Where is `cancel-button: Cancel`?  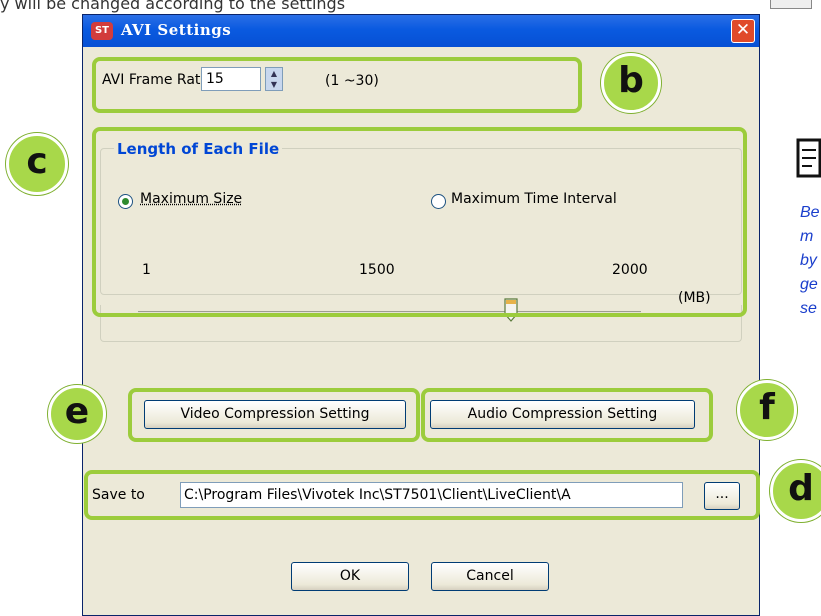 cancel-button: Cancel is located at coordinates (490, 576).